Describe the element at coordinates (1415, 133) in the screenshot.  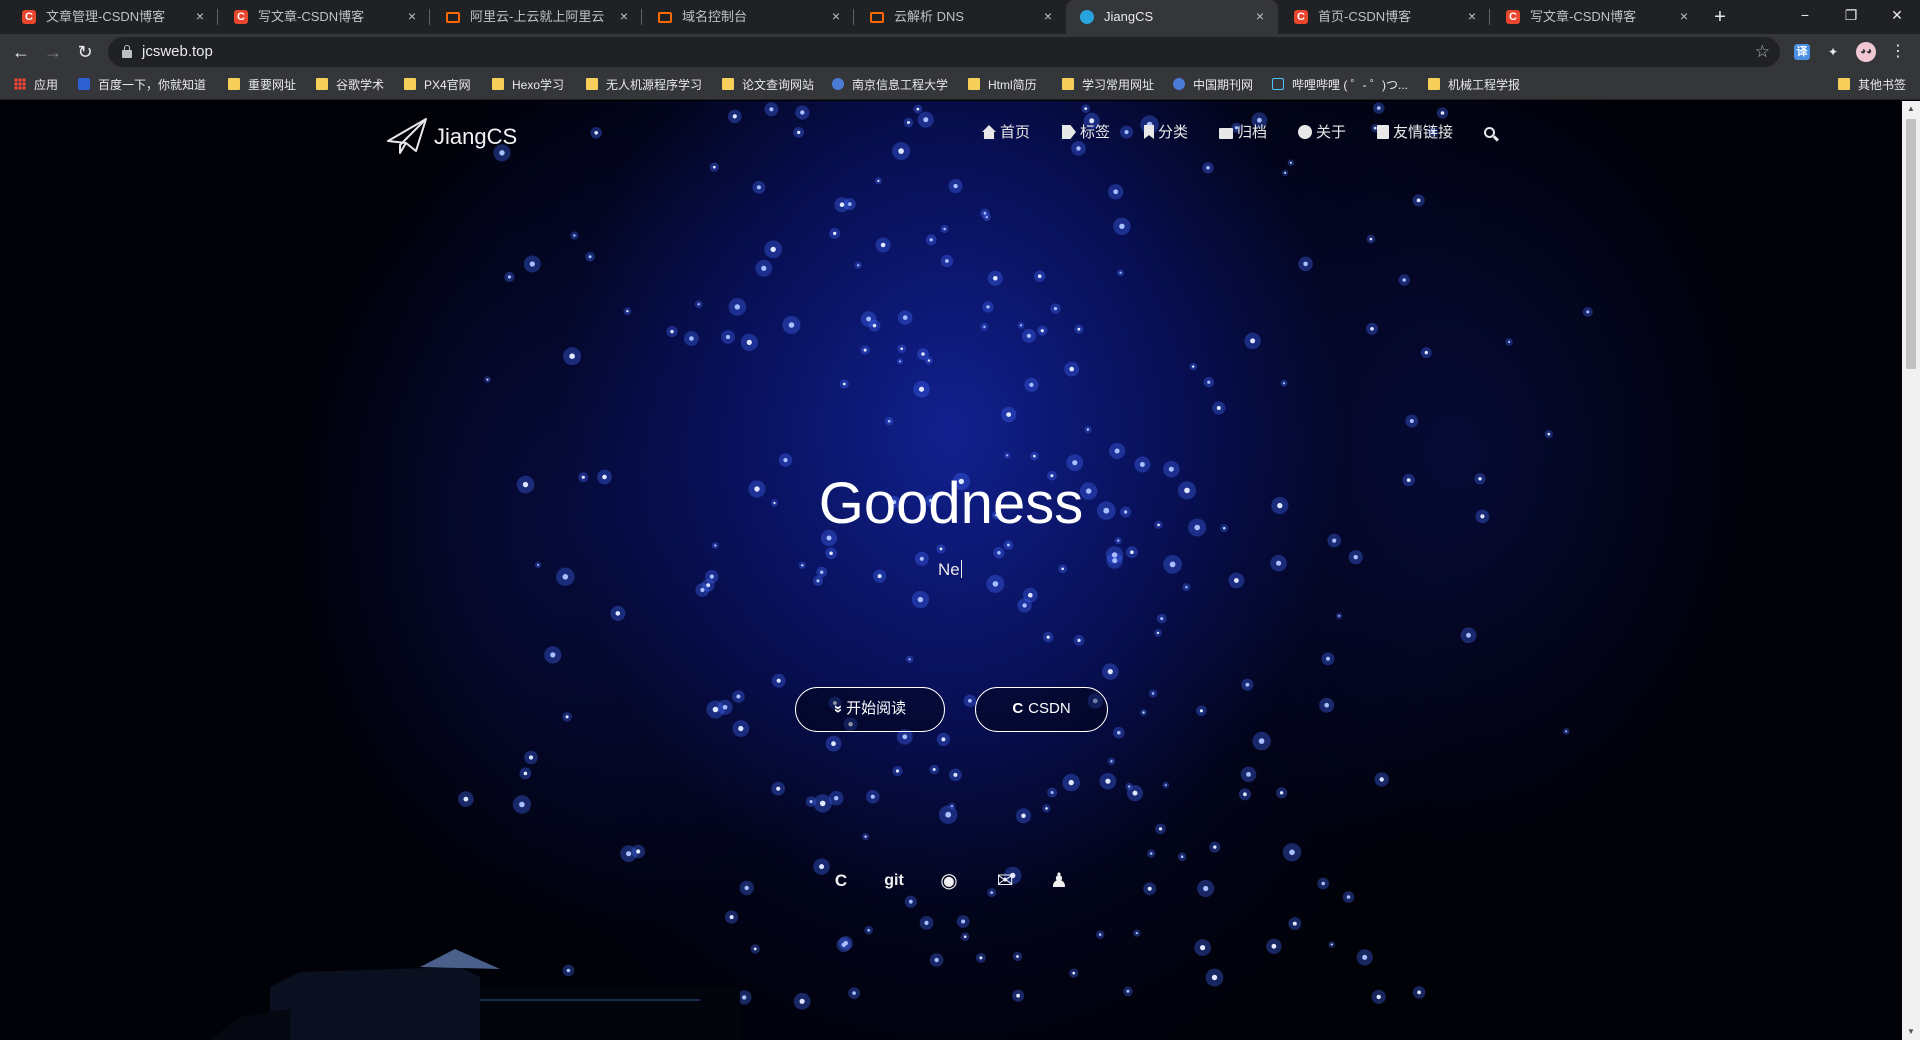
I see `nav-friend-links: 友情链接` at that location.